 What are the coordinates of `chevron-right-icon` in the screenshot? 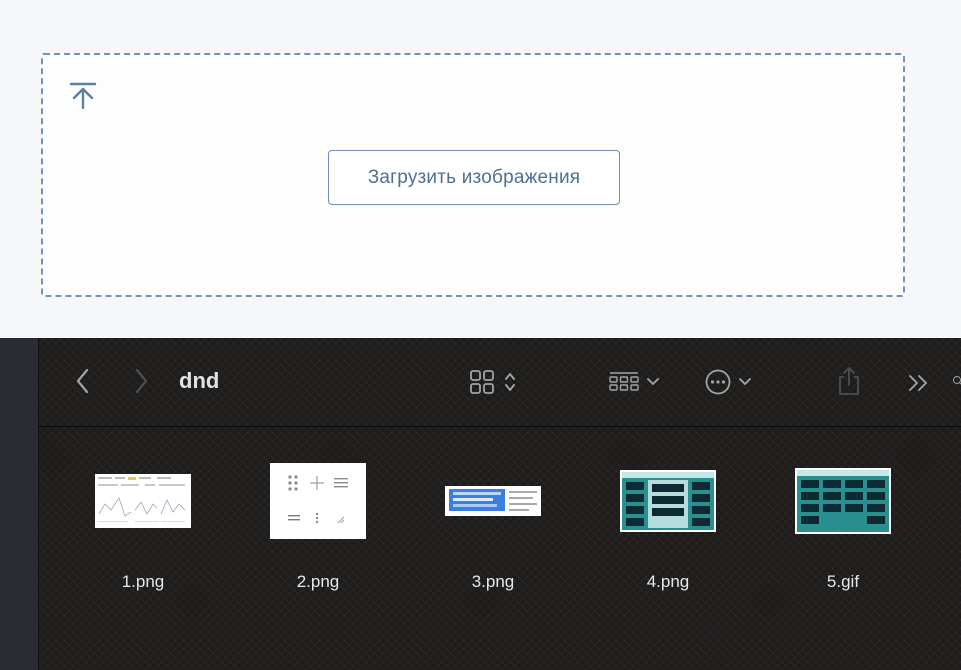 It's located at (141, 381).